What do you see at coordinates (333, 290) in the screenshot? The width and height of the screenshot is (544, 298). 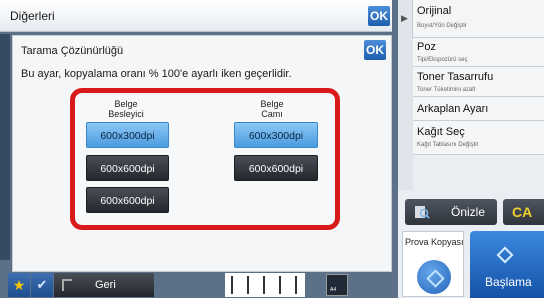 I see `paper-size-label: A4` at bounding box center [333, 290].